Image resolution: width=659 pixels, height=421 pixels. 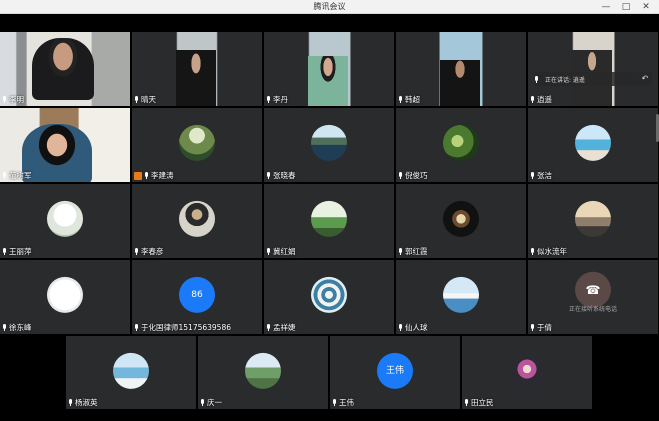 I want to click on participant-name: 于化国律师15175639586, so click(x=186, y=327).